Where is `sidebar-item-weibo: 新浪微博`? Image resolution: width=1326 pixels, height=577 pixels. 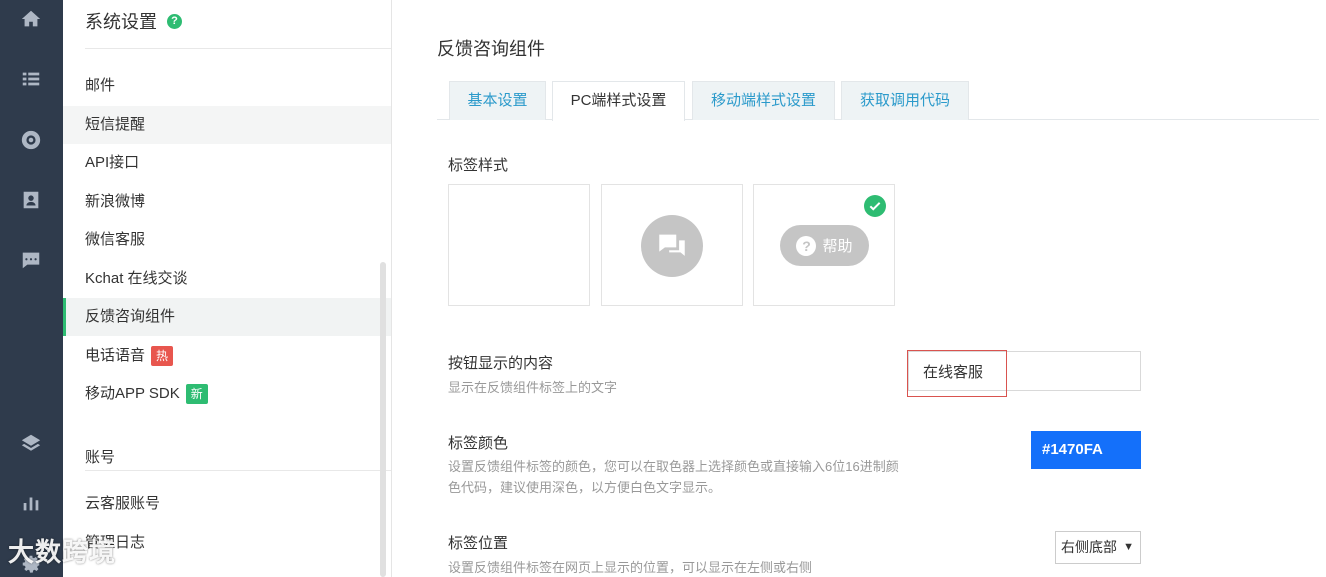 sidebar-item-weibo: 新浪微博 is located at coordinates (227, 202).